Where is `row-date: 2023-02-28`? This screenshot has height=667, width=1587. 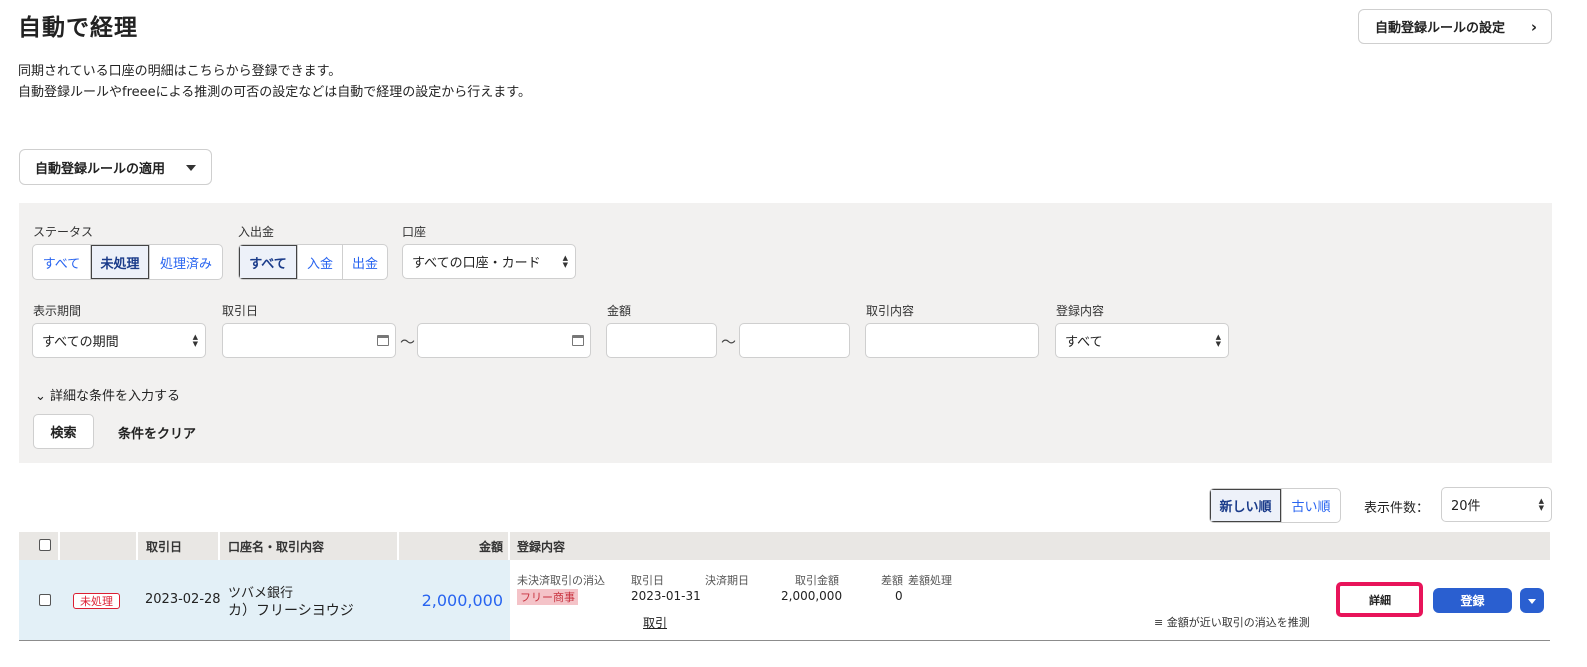
row-date: 2023-02-28 is located at coordinates (183, 599).